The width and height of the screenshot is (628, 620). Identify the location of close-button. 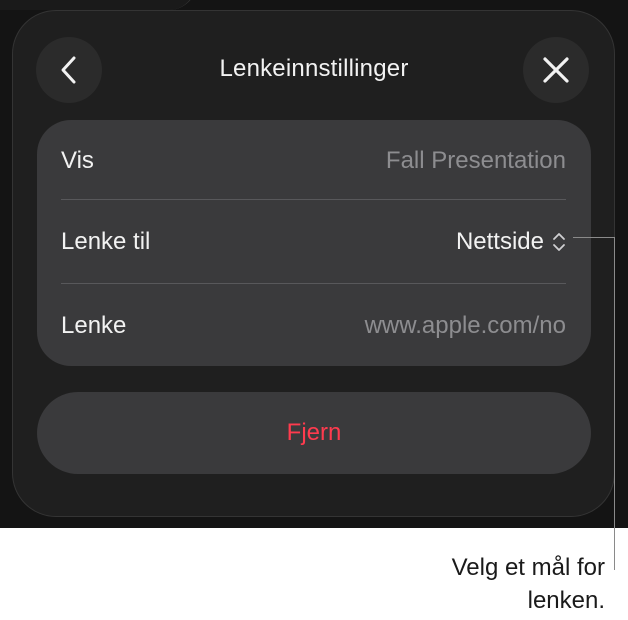
(556, 70).